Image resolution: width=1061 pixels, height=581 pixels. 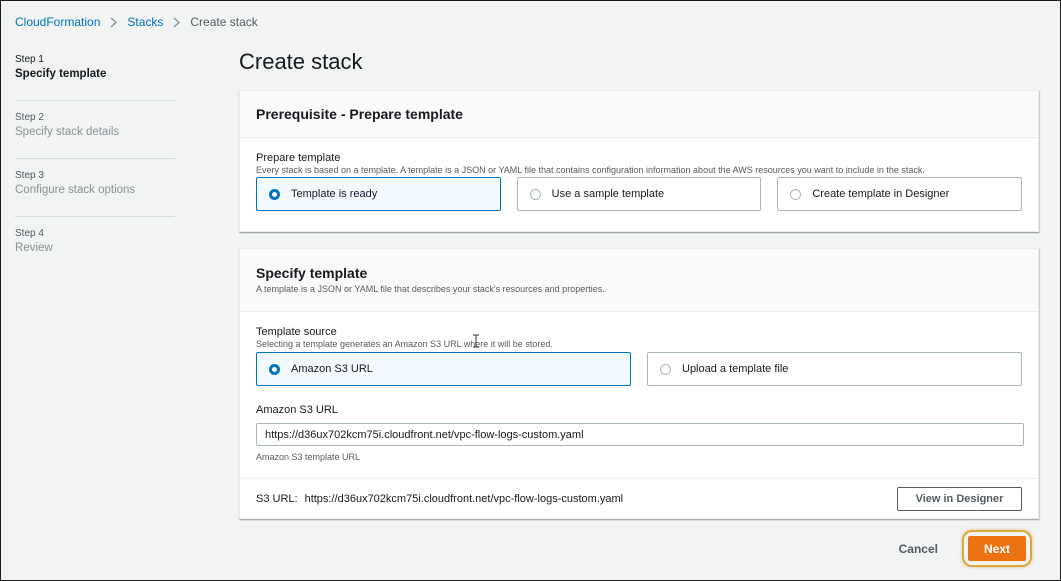 I want to click on option-label: Amazon S3 URL, so click(x=332, y=369).